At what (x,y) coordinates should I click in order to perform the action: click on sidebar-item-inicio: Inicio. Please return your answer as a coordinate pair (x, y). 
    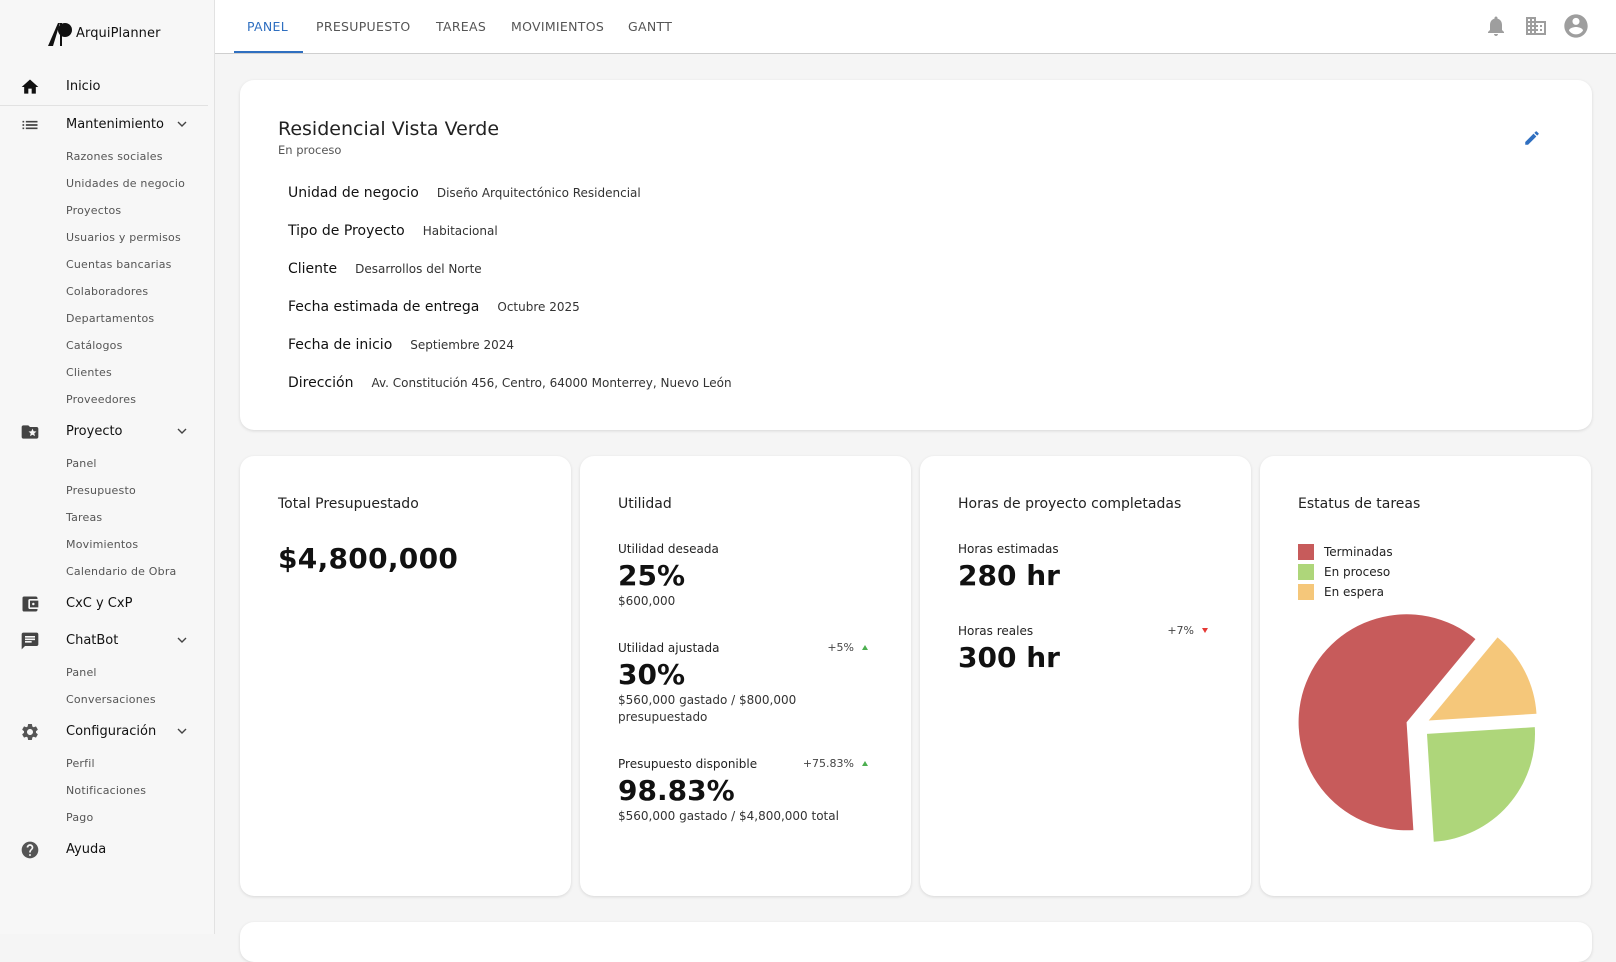
    Looking at the image, I should click on (107, 86).